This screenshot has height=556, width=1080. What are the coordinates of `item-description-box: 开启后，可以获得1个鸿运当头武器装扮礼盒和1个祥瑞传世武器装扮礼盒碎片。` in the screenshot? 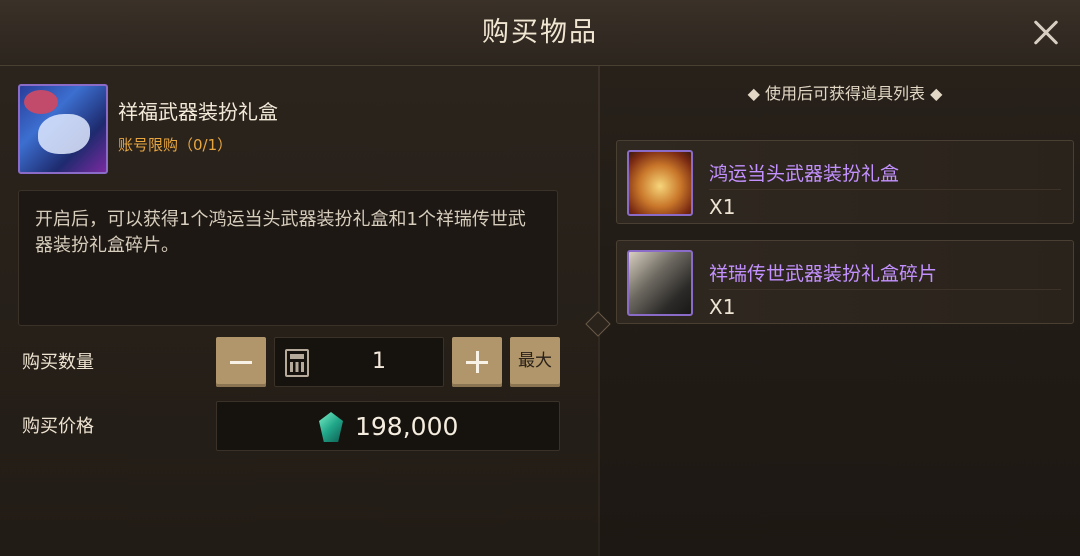 It's located at (288, 258).